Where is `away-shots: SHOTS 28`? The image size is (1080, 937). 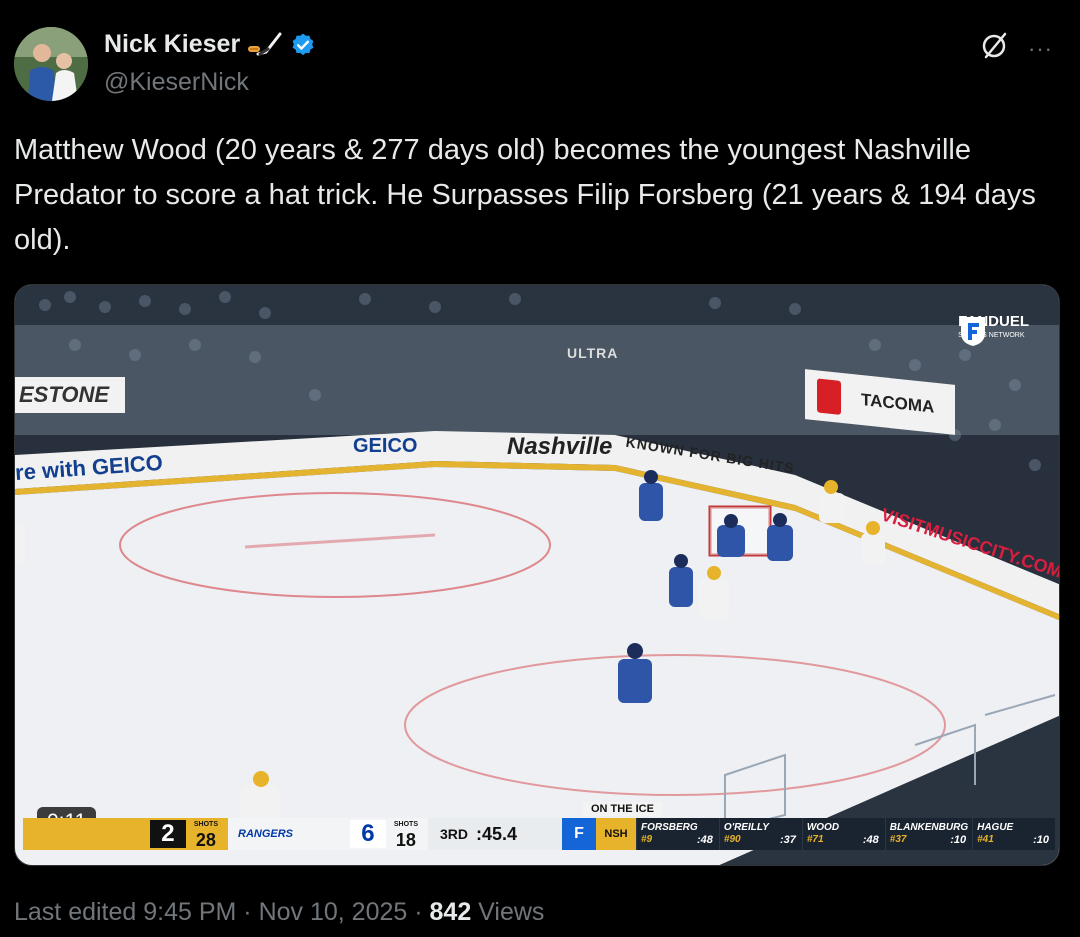 away-shots: SHOTS 28 is located at coordinates (206, 834).